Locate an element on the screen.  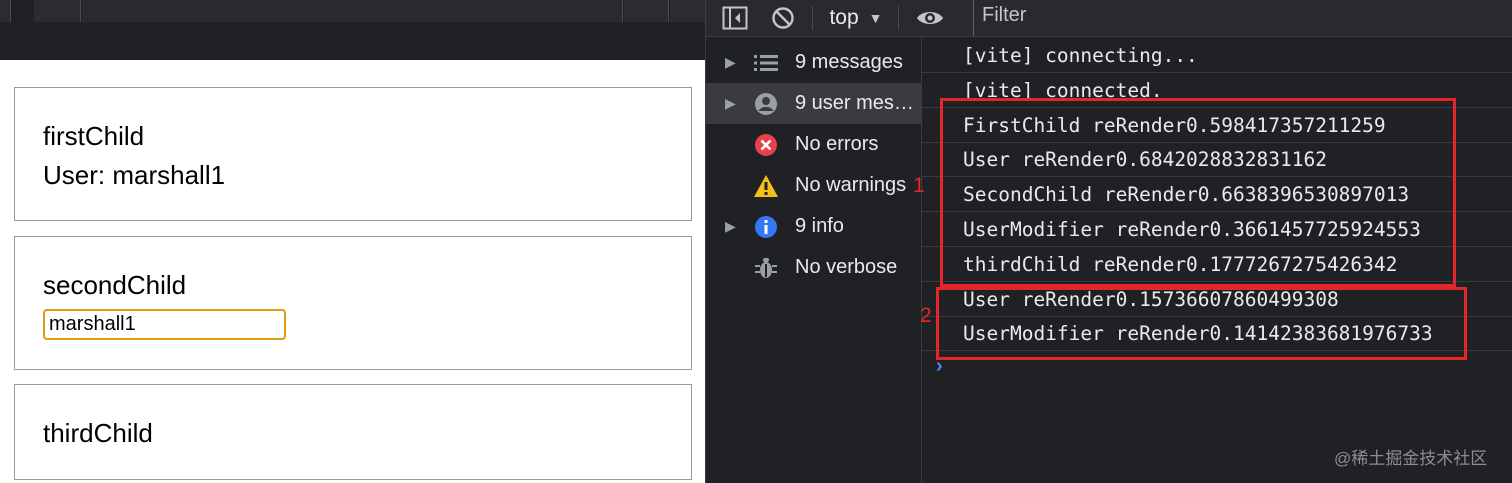
app-top-bar is located at coordinates (352, 30).